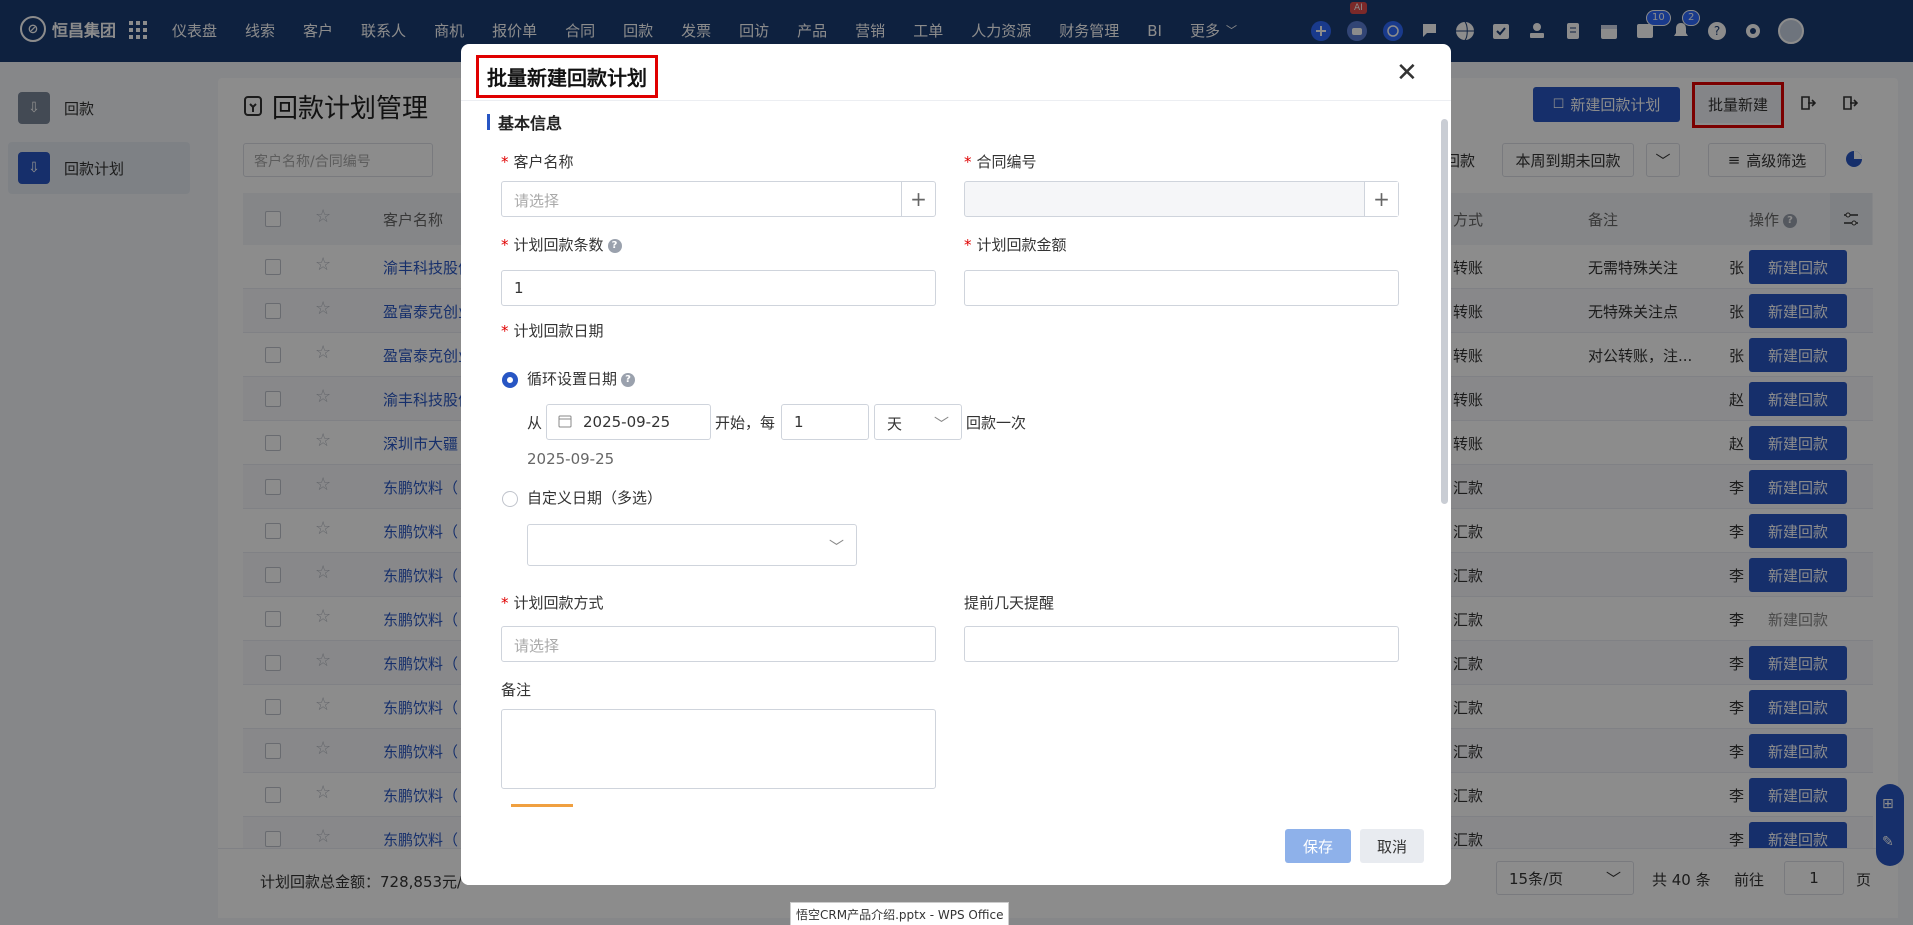 The width and height of the screenshot is (1913, 925). What do you see at coordinates (745, 423) in the screenshot?
I see `start-every-label: 开始，每` at bounding box center [745, 423].